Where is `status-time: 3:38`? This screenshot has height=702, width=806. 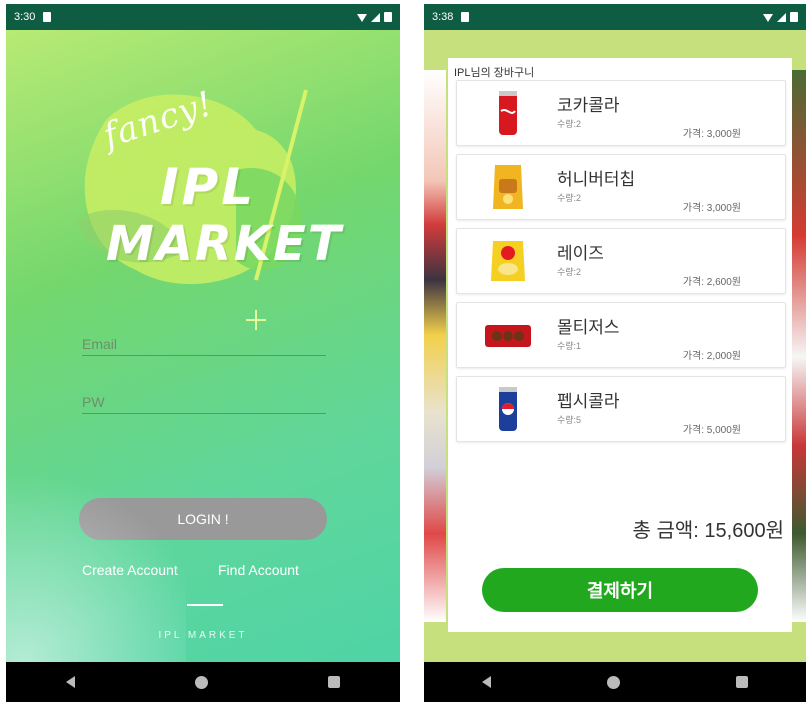 status-time: 3:38 is located at coordinates (443, 17).